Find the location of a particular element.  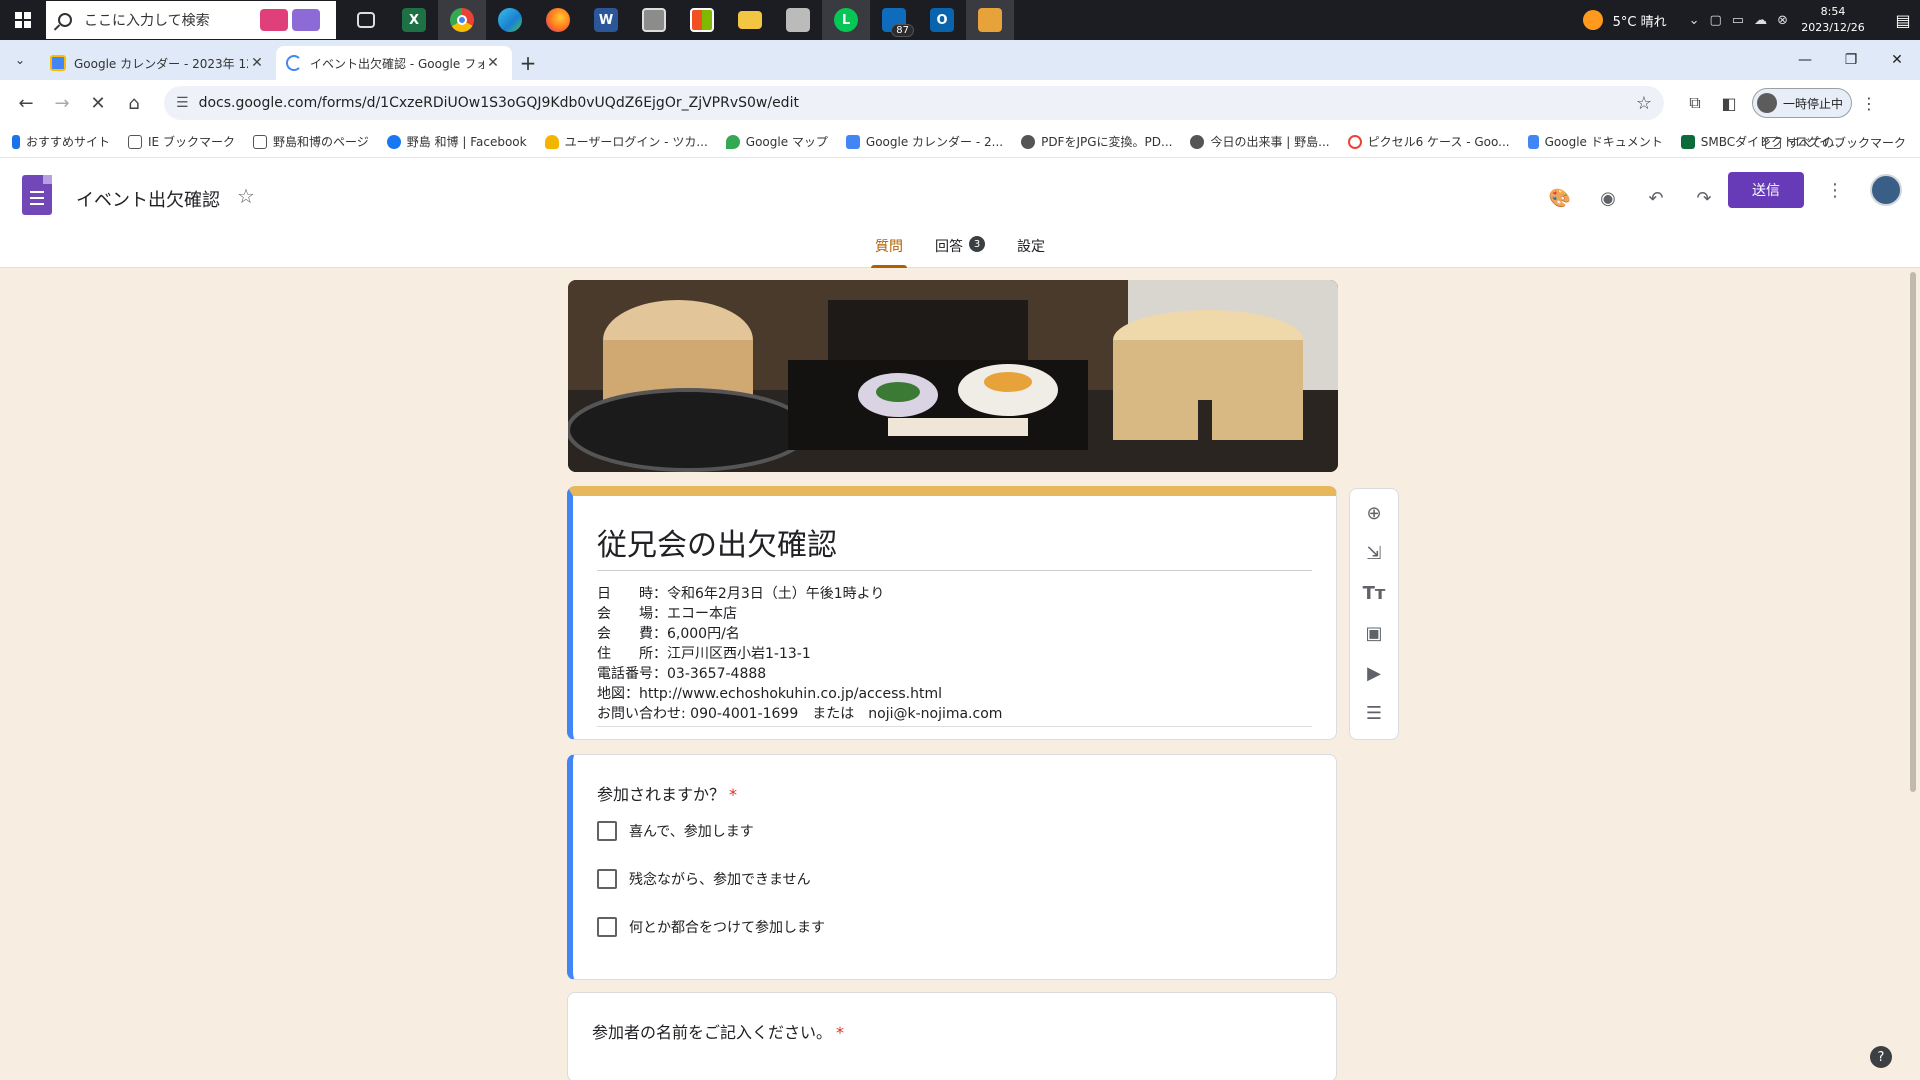

start-button is located at coordinates (23, 20).